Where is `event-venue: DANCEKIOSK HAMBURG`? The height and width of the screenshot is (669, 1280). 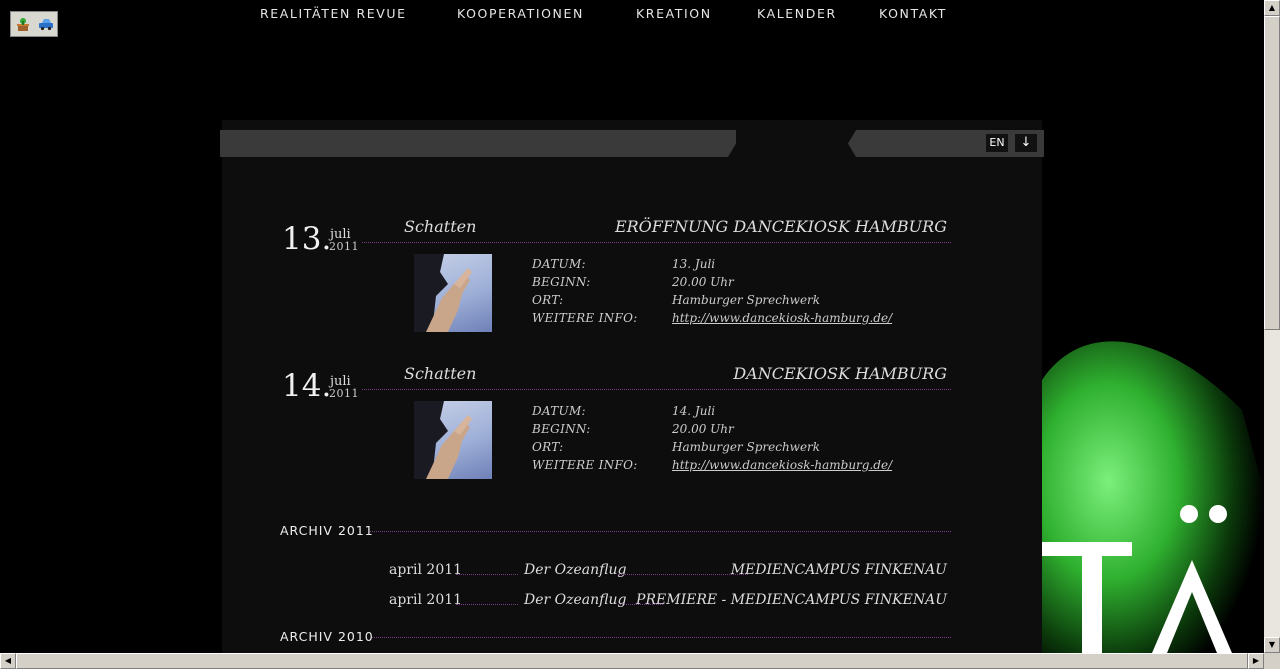
event-venue: DANCEKIOSK HAMBURG is located at coordinates (840, 373).